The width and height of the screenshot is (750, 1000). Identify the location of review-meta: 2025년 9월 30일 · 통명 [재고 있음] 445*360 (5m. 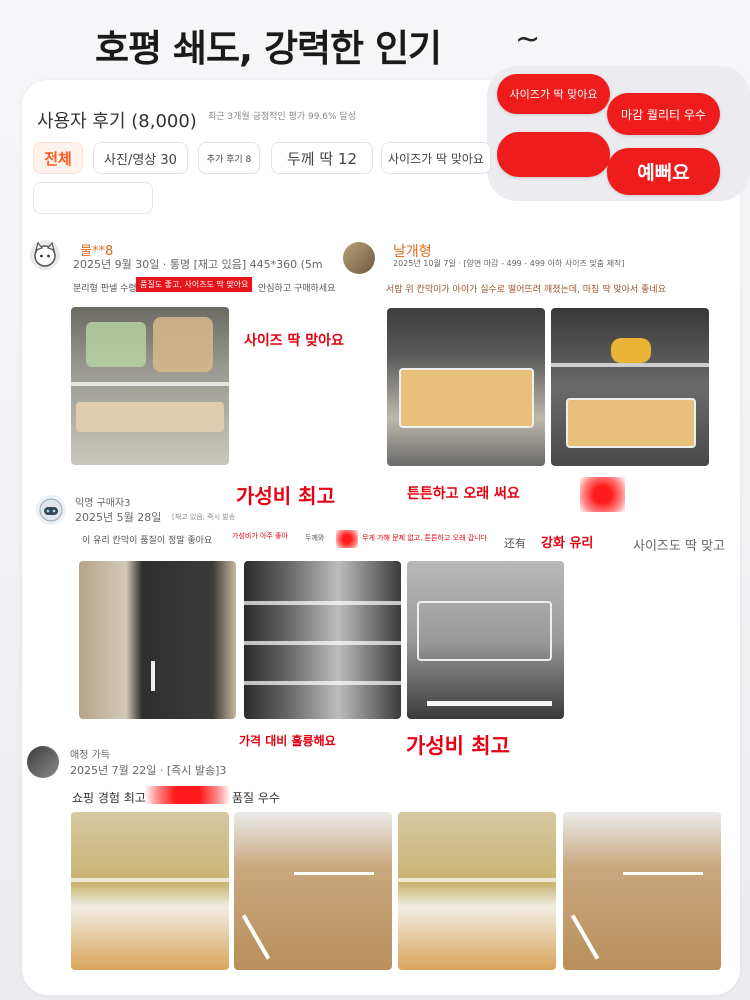
(198, 264).